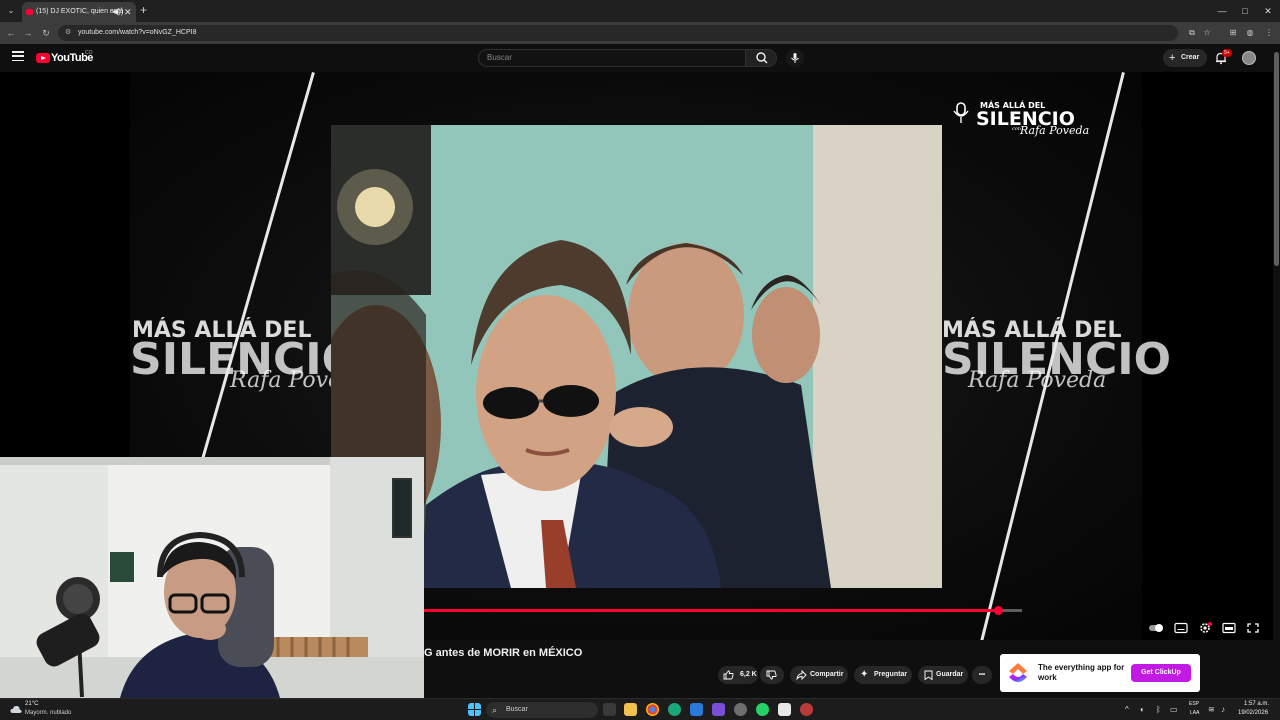  I want to click on brand-ghost-right-script: Rafa Poveda, so click(1037, 380).